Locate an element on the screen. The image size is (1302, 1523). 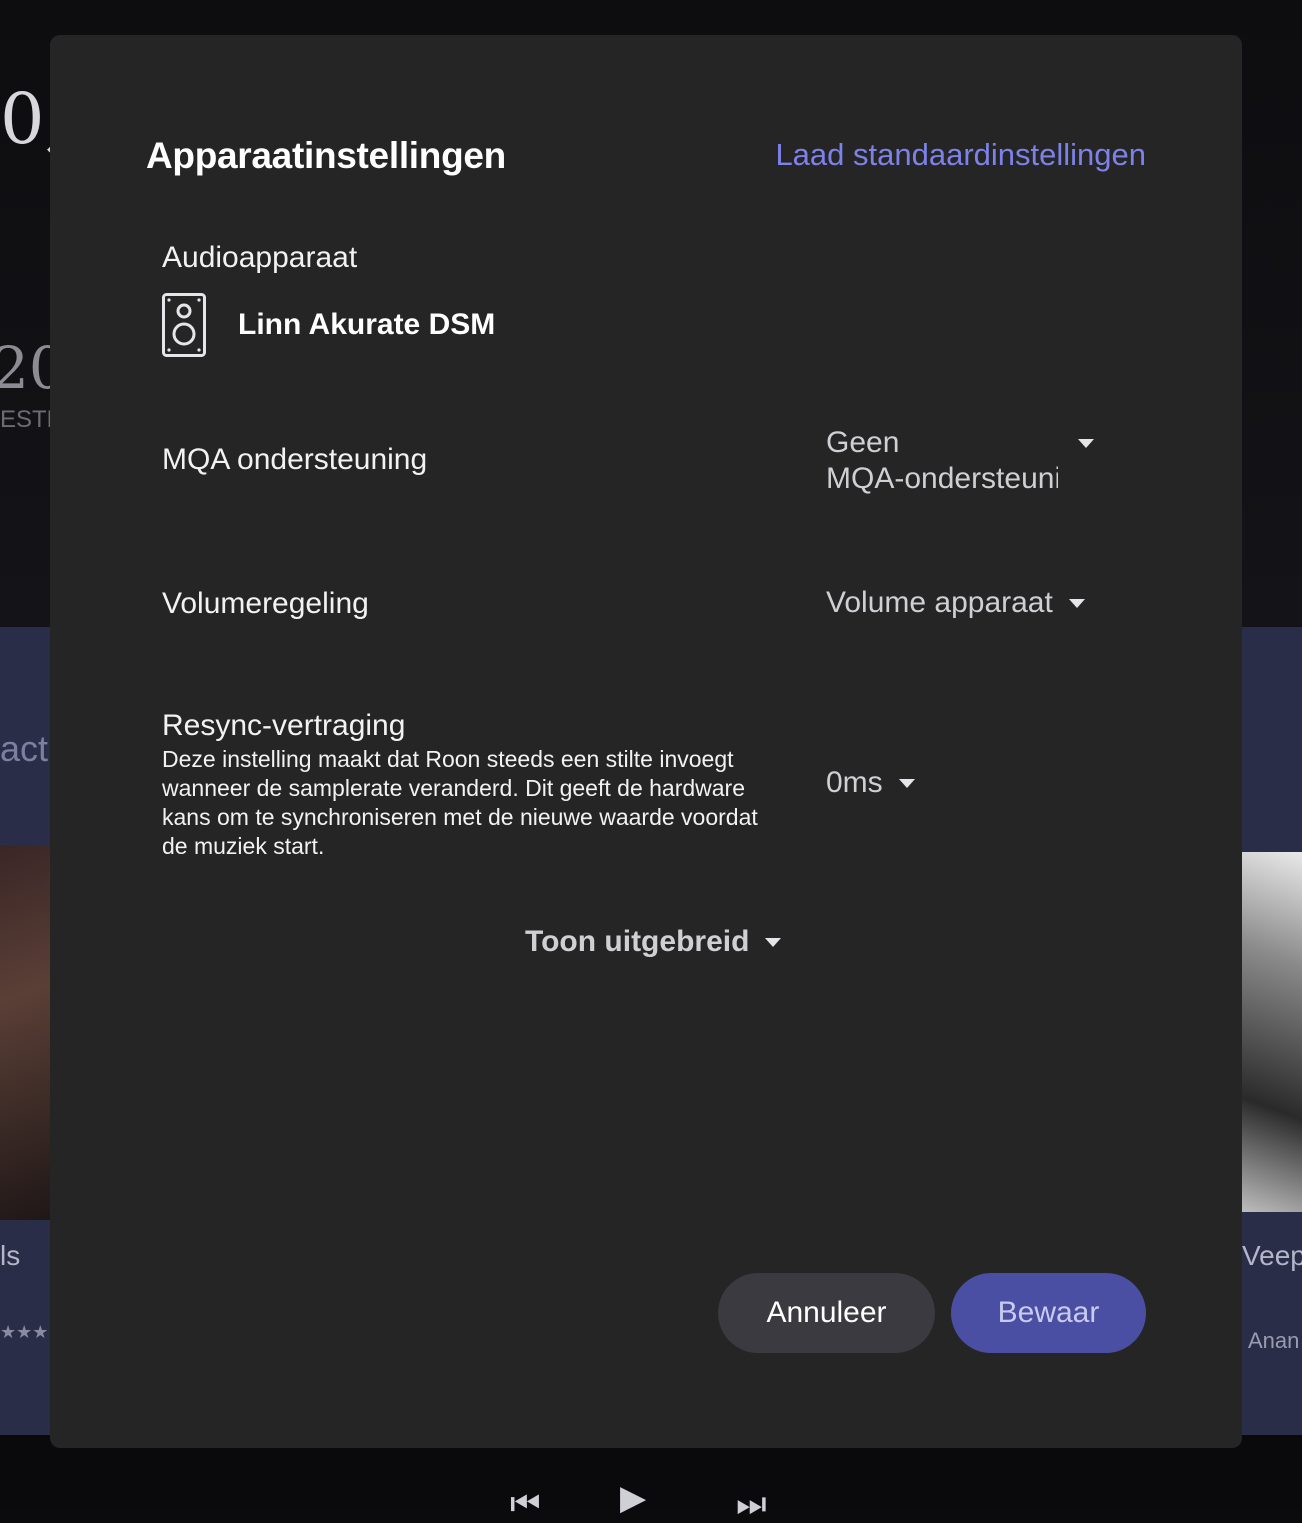
cancel-button: Annuleer is located at coordinates (826, 1313).